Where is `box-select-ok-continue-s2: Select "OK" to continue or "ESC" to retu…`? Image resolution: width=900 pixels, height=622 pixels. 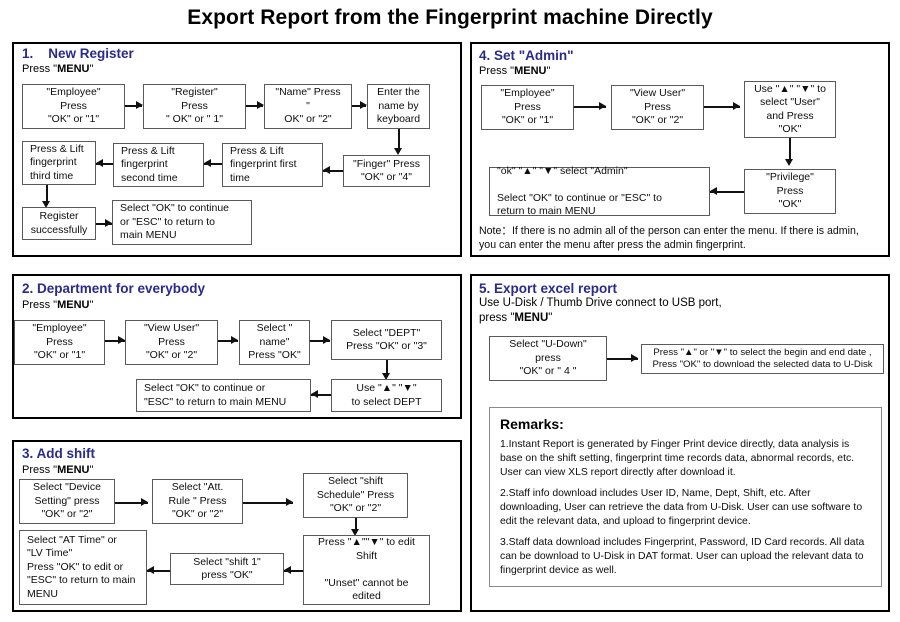
box-select-ok-continue-s2: Select "OK" to continue or "ESC" to retu… is located at coordinates (223, 395).